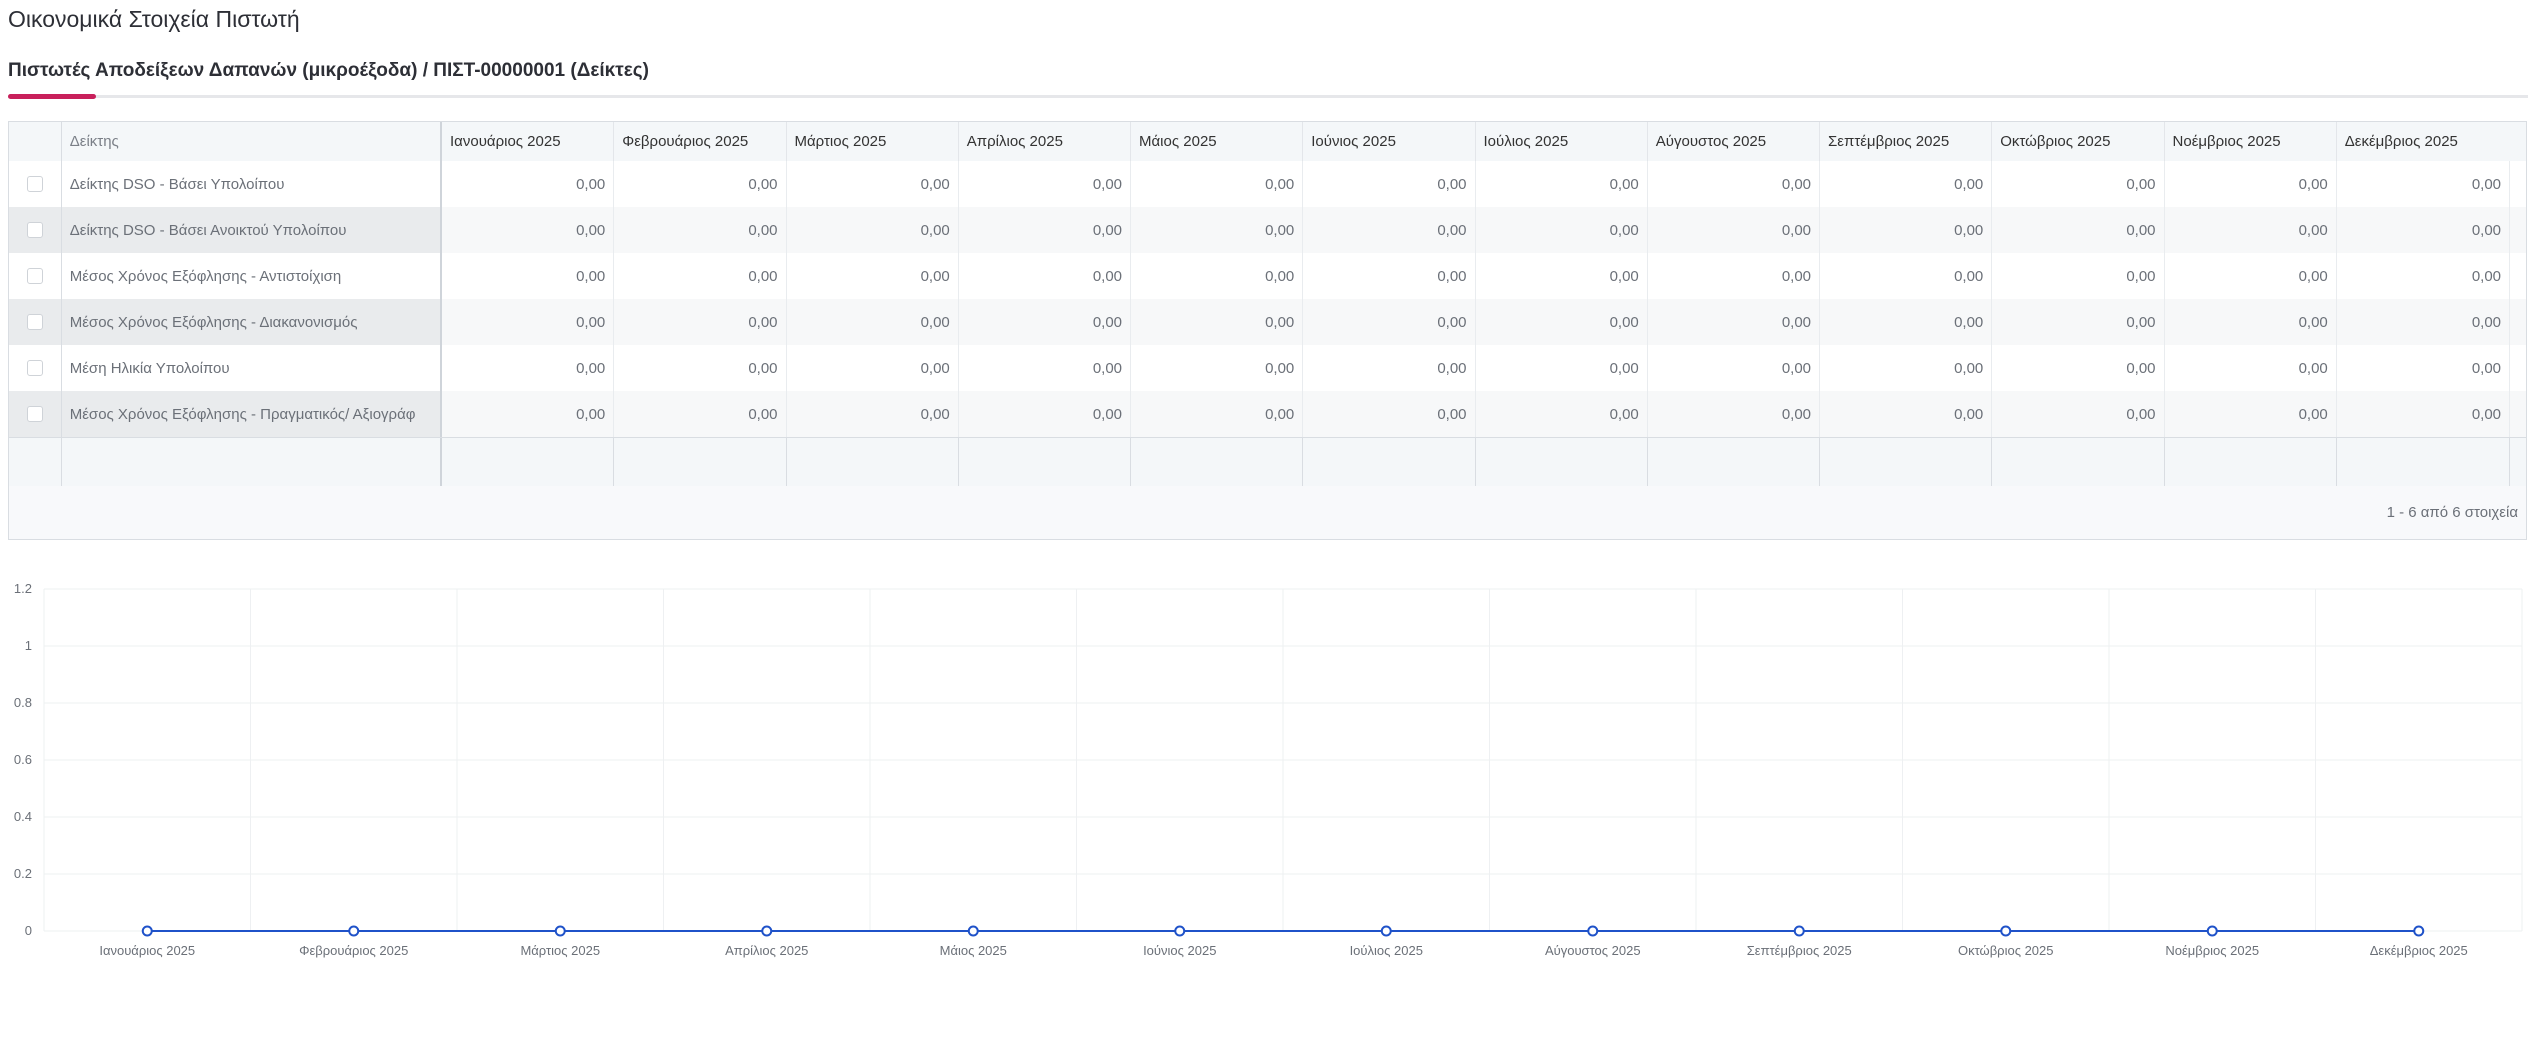 This screenshot has height=1063, width=2537. I want to click on grid-filter-row, so click(1267, 462).